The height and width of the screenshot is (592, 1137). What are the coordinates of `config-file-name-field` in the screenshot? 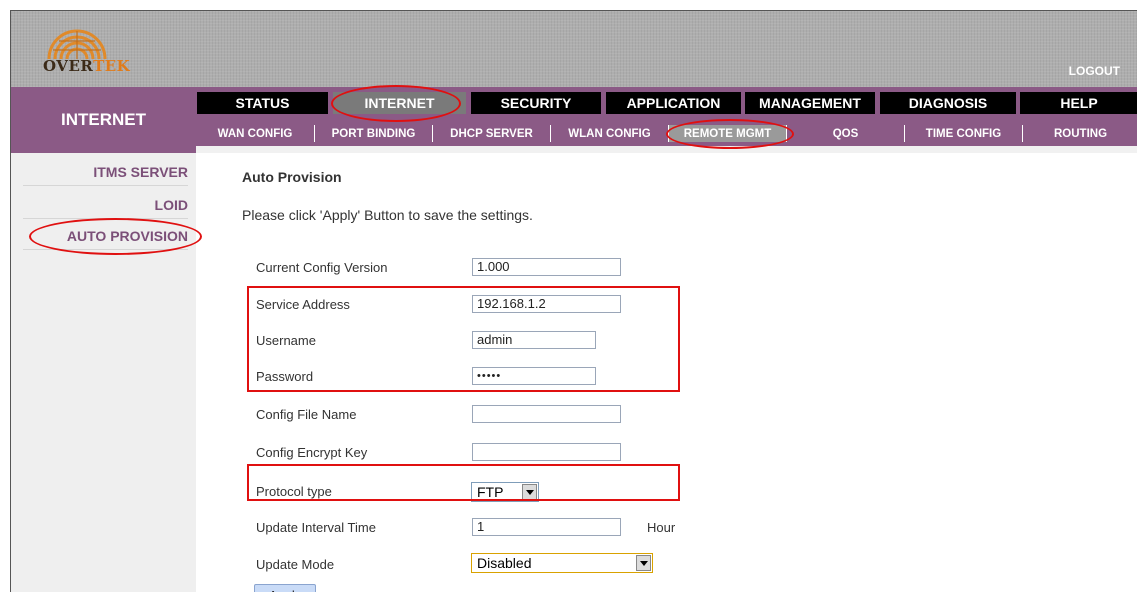 It's located at (546, 414).